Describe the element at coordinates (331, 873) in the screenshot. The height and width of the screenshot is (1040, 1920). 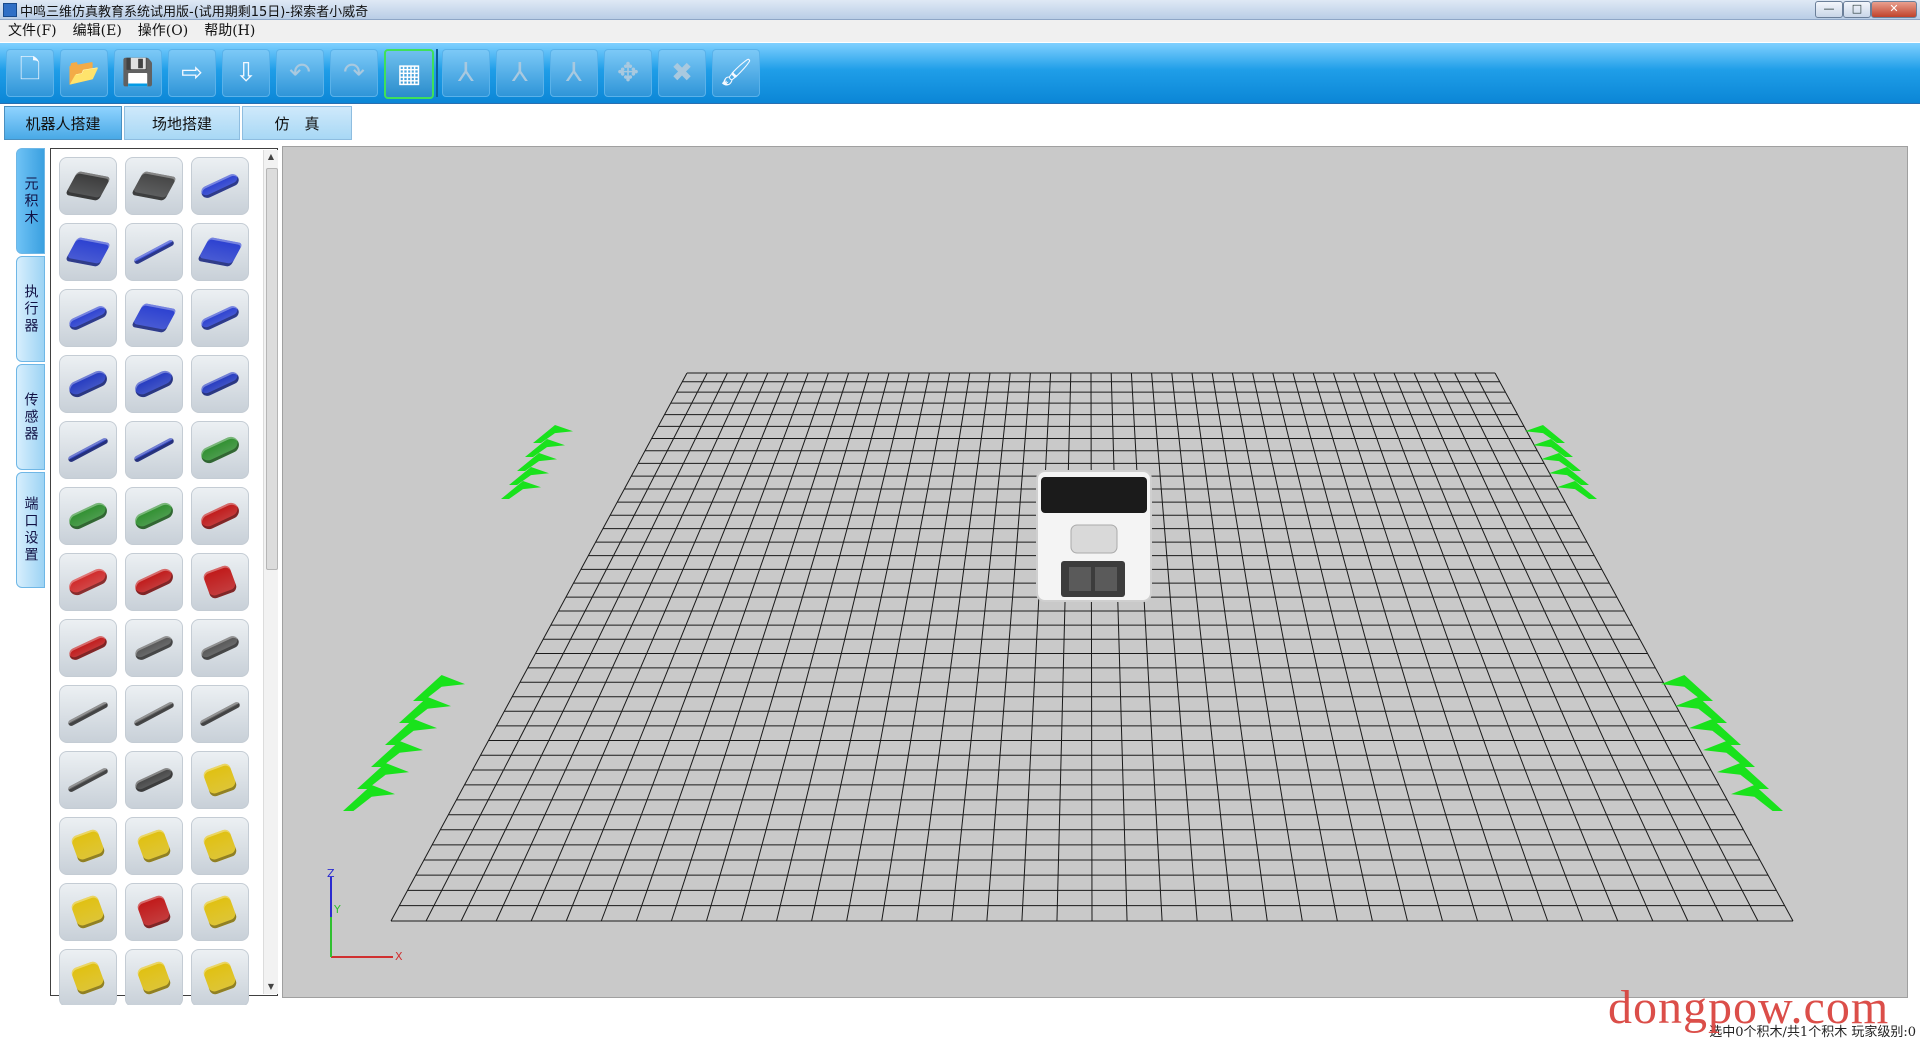
I see `z-axis-label: Z` at that location.